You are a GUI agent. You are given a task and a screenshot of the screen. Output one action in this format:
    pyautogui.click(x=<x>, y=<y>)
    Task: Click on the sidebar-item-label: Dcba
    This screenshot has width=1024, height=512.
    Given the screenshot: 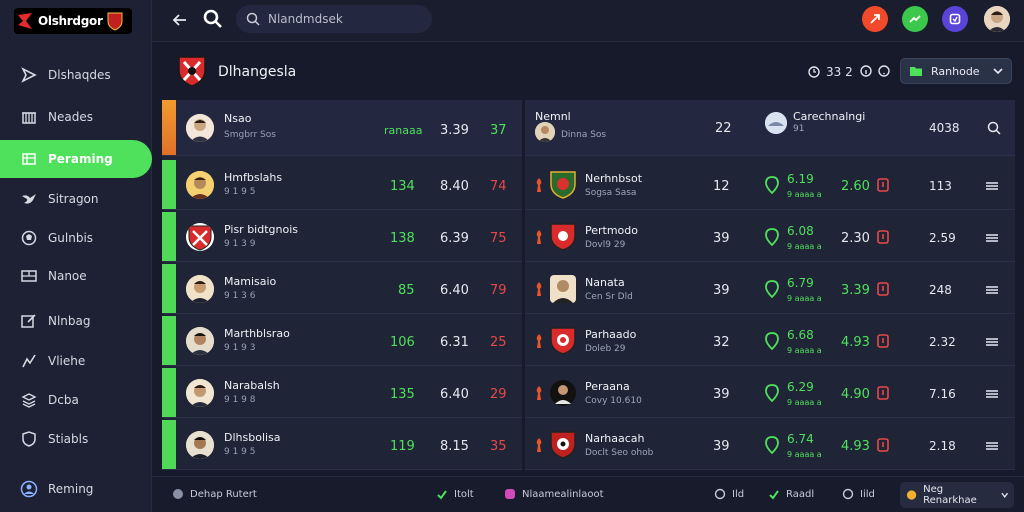 What is the action you would take?
    pyautogui.click(x=63, y=400)
    